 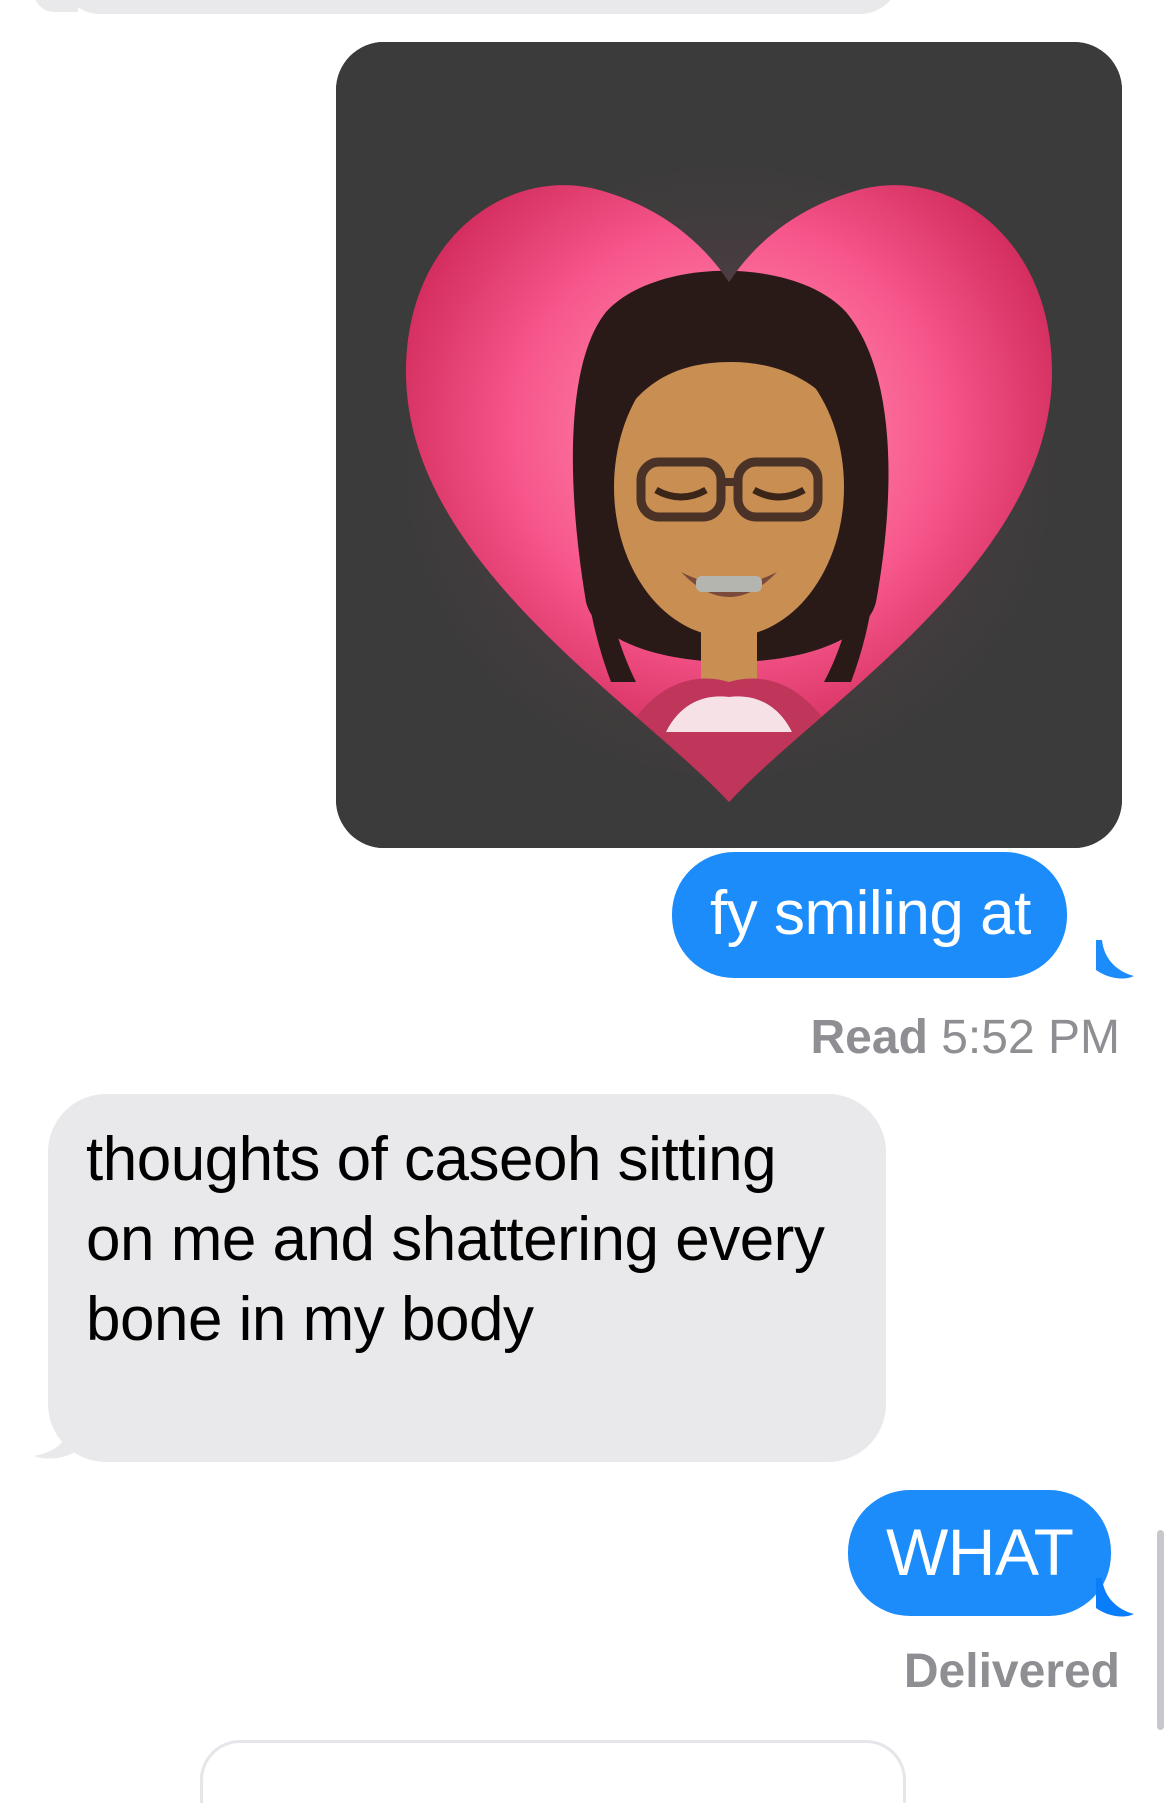 I want to click on receipt-status: Delivered, so click(x=1011, y=1671).